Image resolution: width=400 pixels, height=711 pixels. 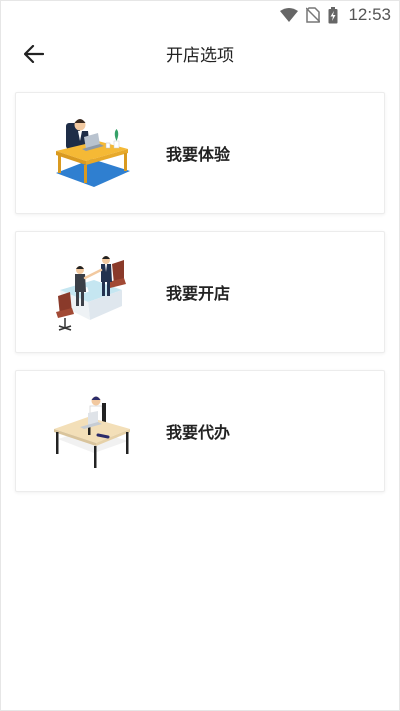 I want to click on option-label: 我要代办, so click(x=198, y=432).